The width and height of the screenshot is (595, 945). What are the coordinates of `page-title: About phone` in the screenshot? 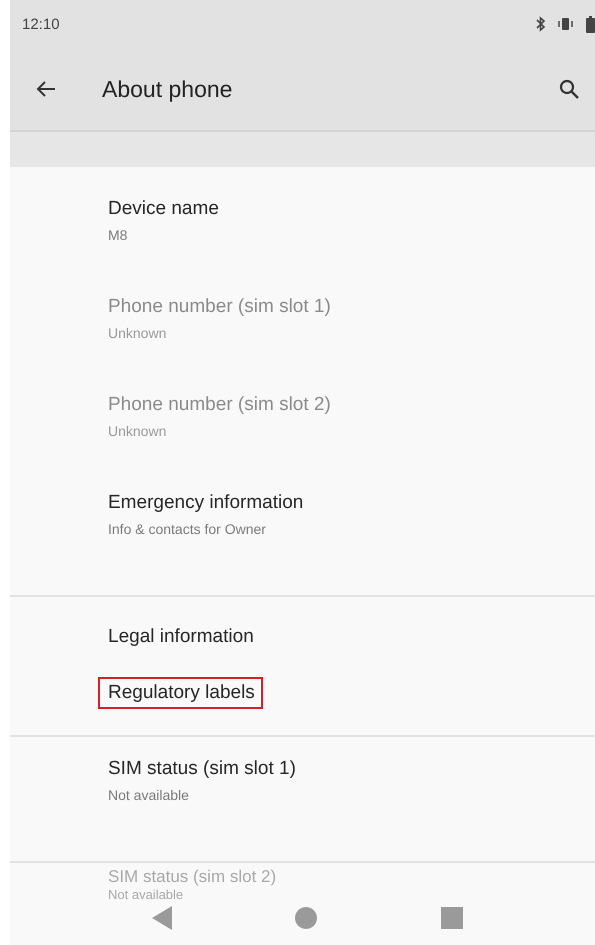 It's located at (168, 89).